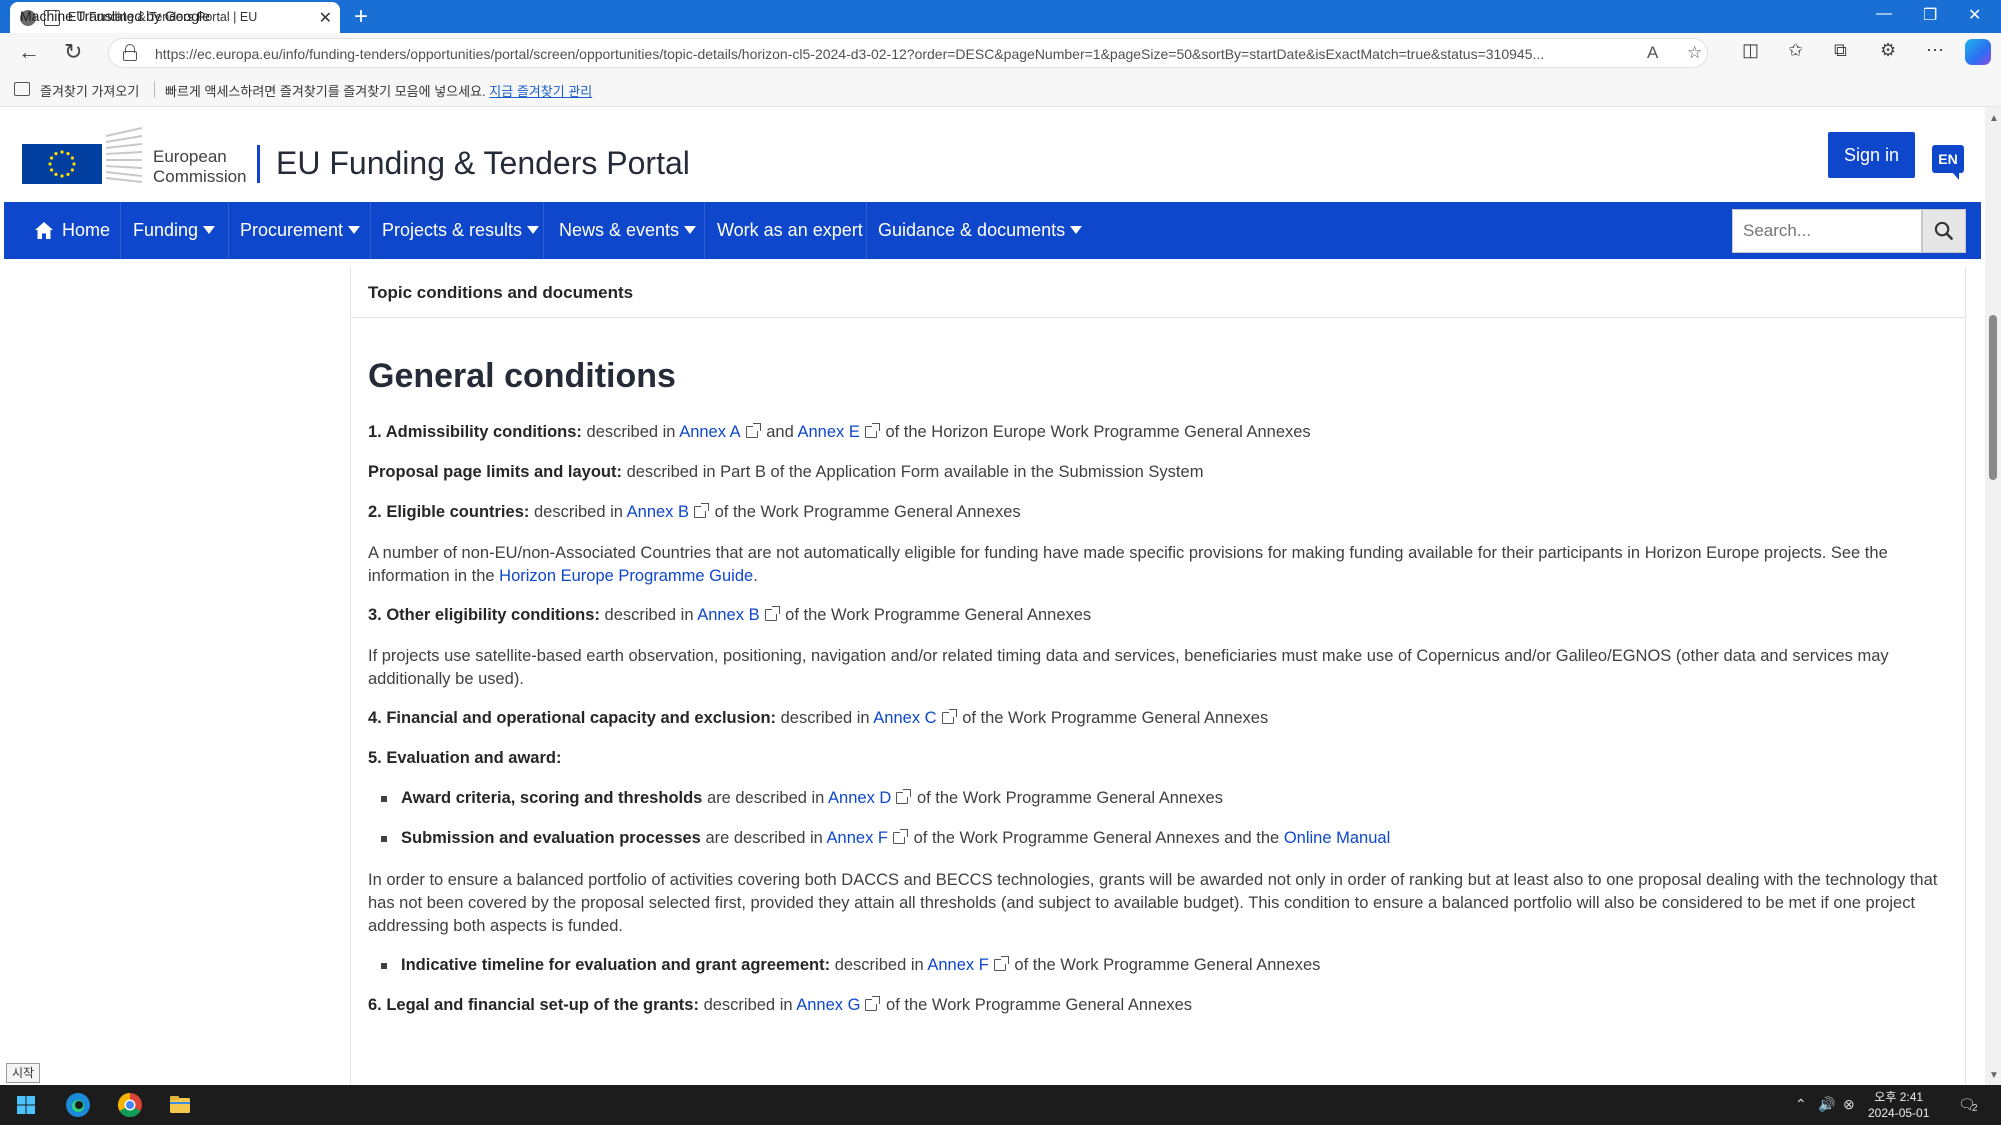 Image resolution: width=2001 pixels, height=1125 pixels. Describe the element at coordinates (1948, 162) in the screenshot. I see `language-selector: EN` at that location.